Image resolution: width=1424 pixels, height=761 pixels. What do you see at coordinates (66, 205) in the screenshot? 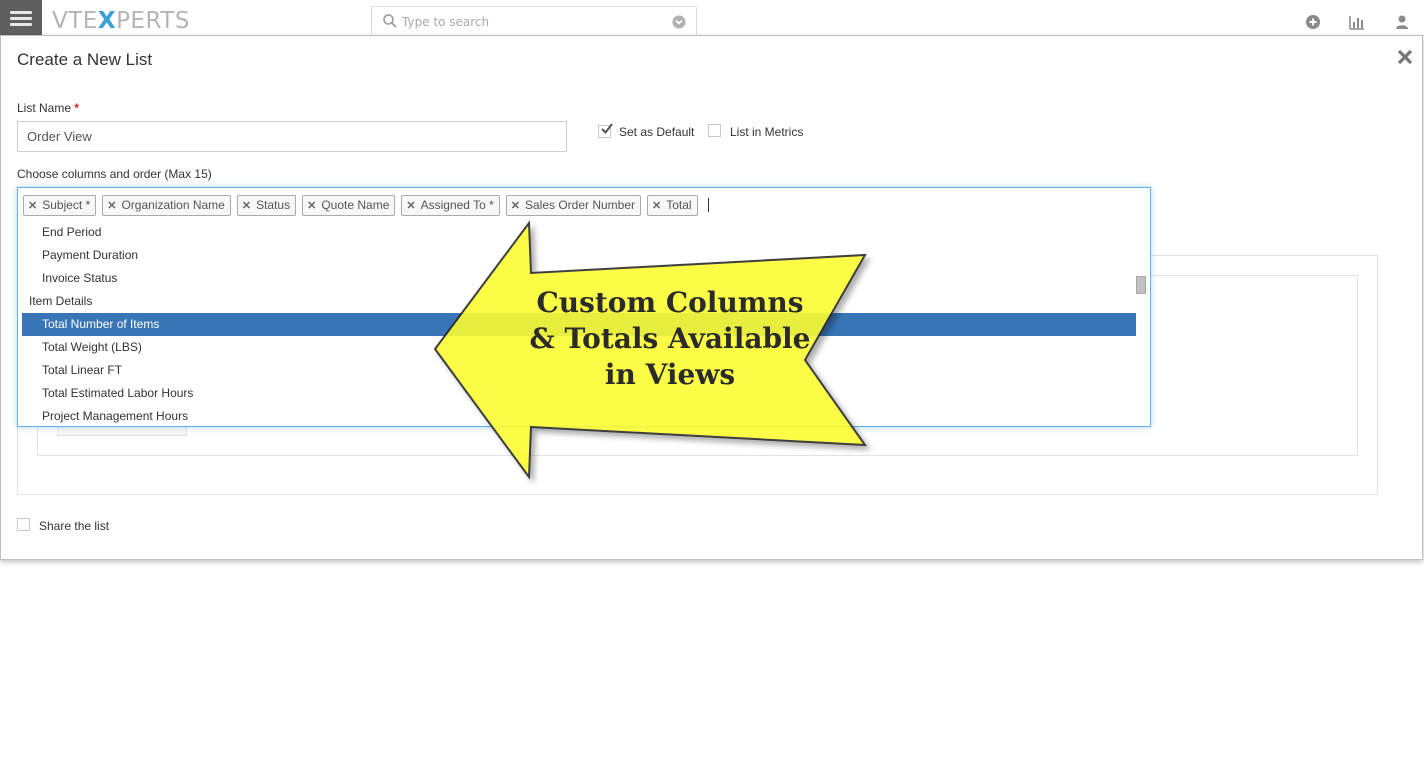
I see `column-tag-label: Subject *` at bounding box center [66, 205].